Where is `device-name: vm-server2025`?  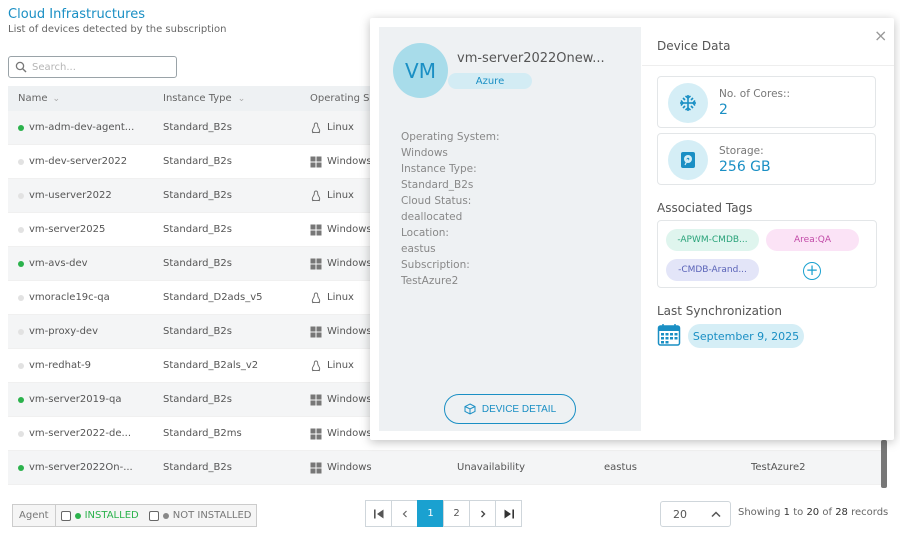 device-name: vm-server2025 is located at coordinates (67, 229).